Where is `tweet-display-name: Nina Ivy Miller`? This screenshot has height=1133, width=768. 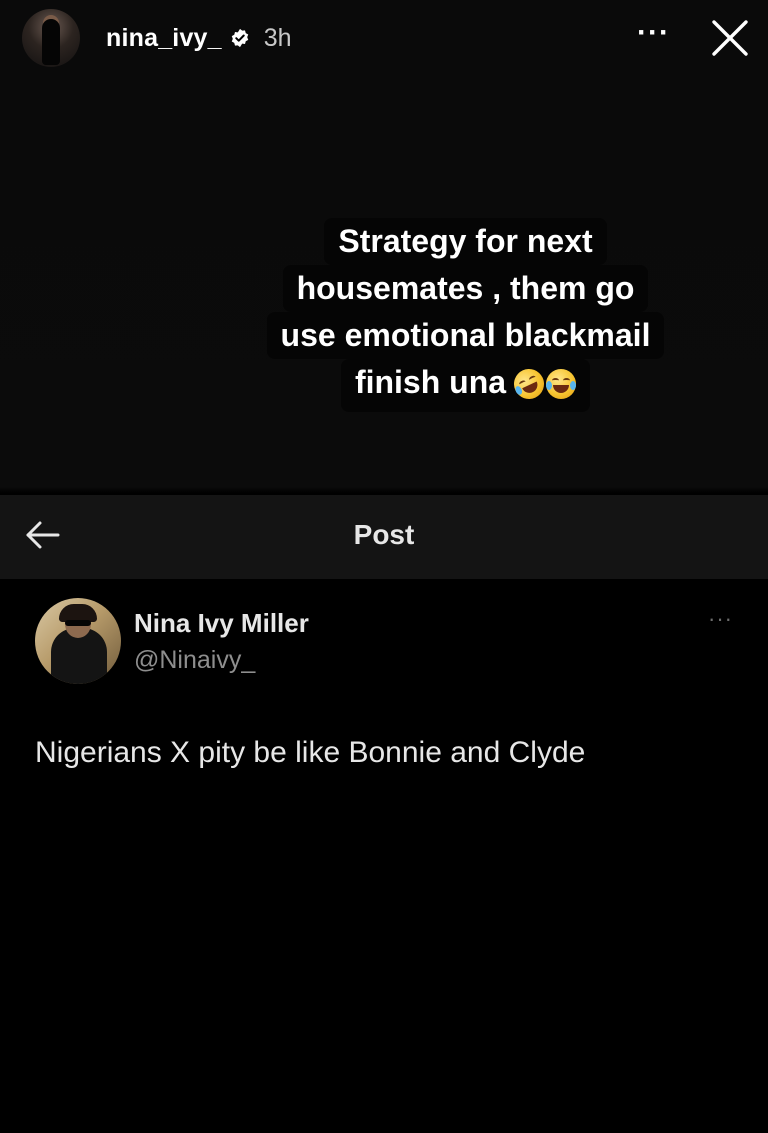
tweet-display-name: Nina Ivy Miller is located at coordinates (221, 623).